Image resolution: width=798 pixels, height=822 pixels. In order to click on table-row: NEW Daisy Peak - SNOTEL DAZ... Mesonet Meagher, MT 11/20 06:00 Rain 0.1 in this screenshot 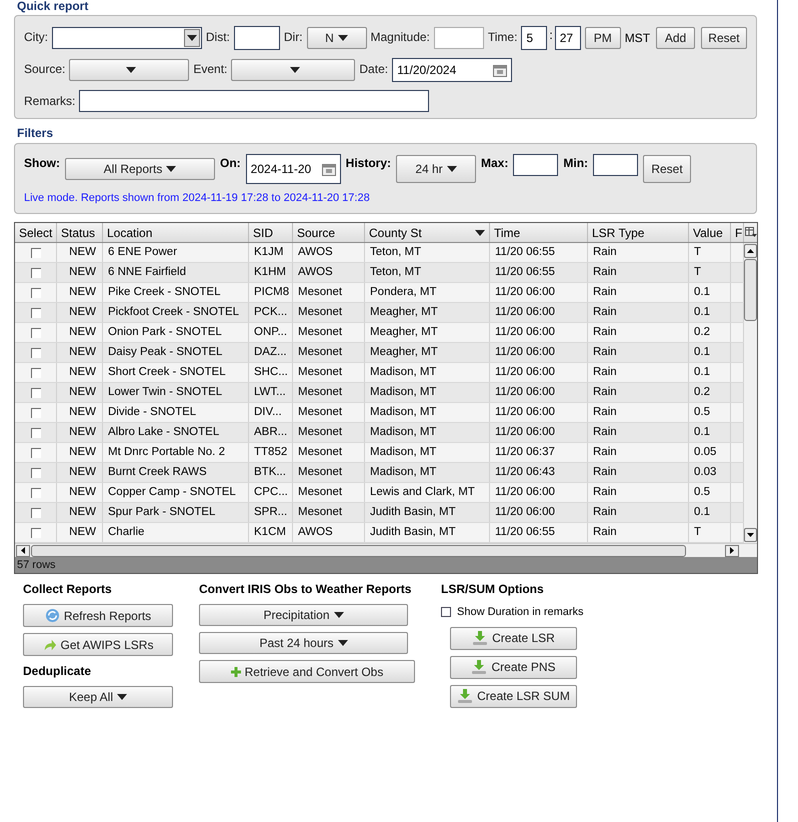, I will do `click(379, 353)`.